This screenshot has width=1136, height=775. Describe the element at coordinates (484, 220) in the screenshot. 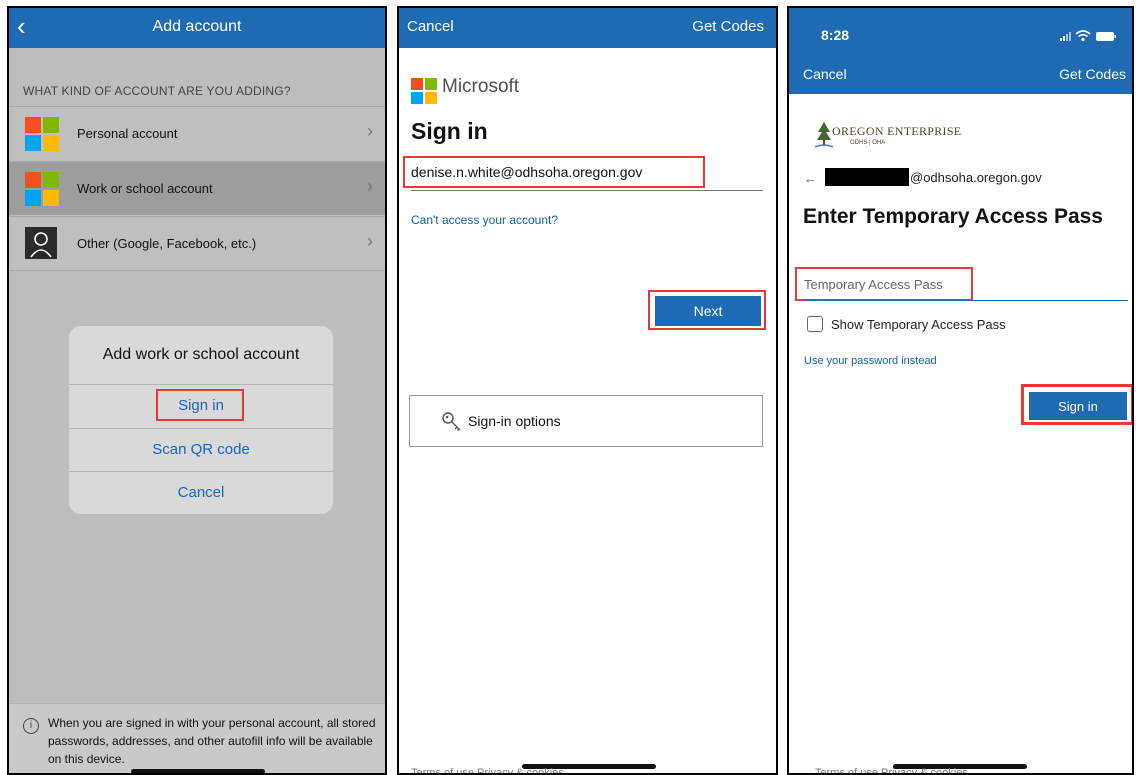

I see `cant-access-account-link: Can't access your account?` at that location.